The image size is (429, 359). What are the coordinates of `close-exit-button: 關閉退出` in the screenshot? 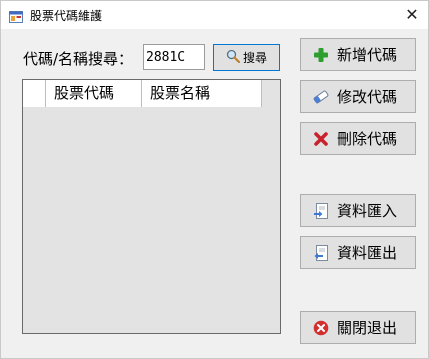 It's located at (358, 327).